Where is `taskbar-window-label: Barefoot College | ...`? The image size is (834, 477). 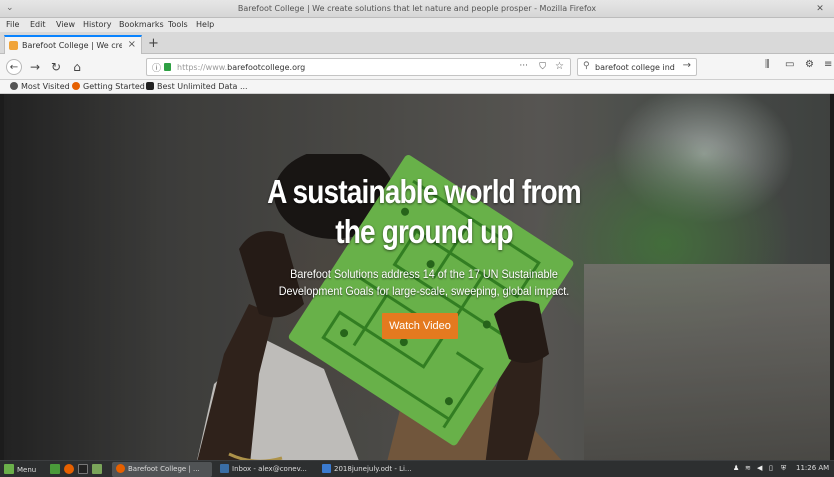 taskbar-window-label: Barefoot College | ... is located at coordinates (164, 469).